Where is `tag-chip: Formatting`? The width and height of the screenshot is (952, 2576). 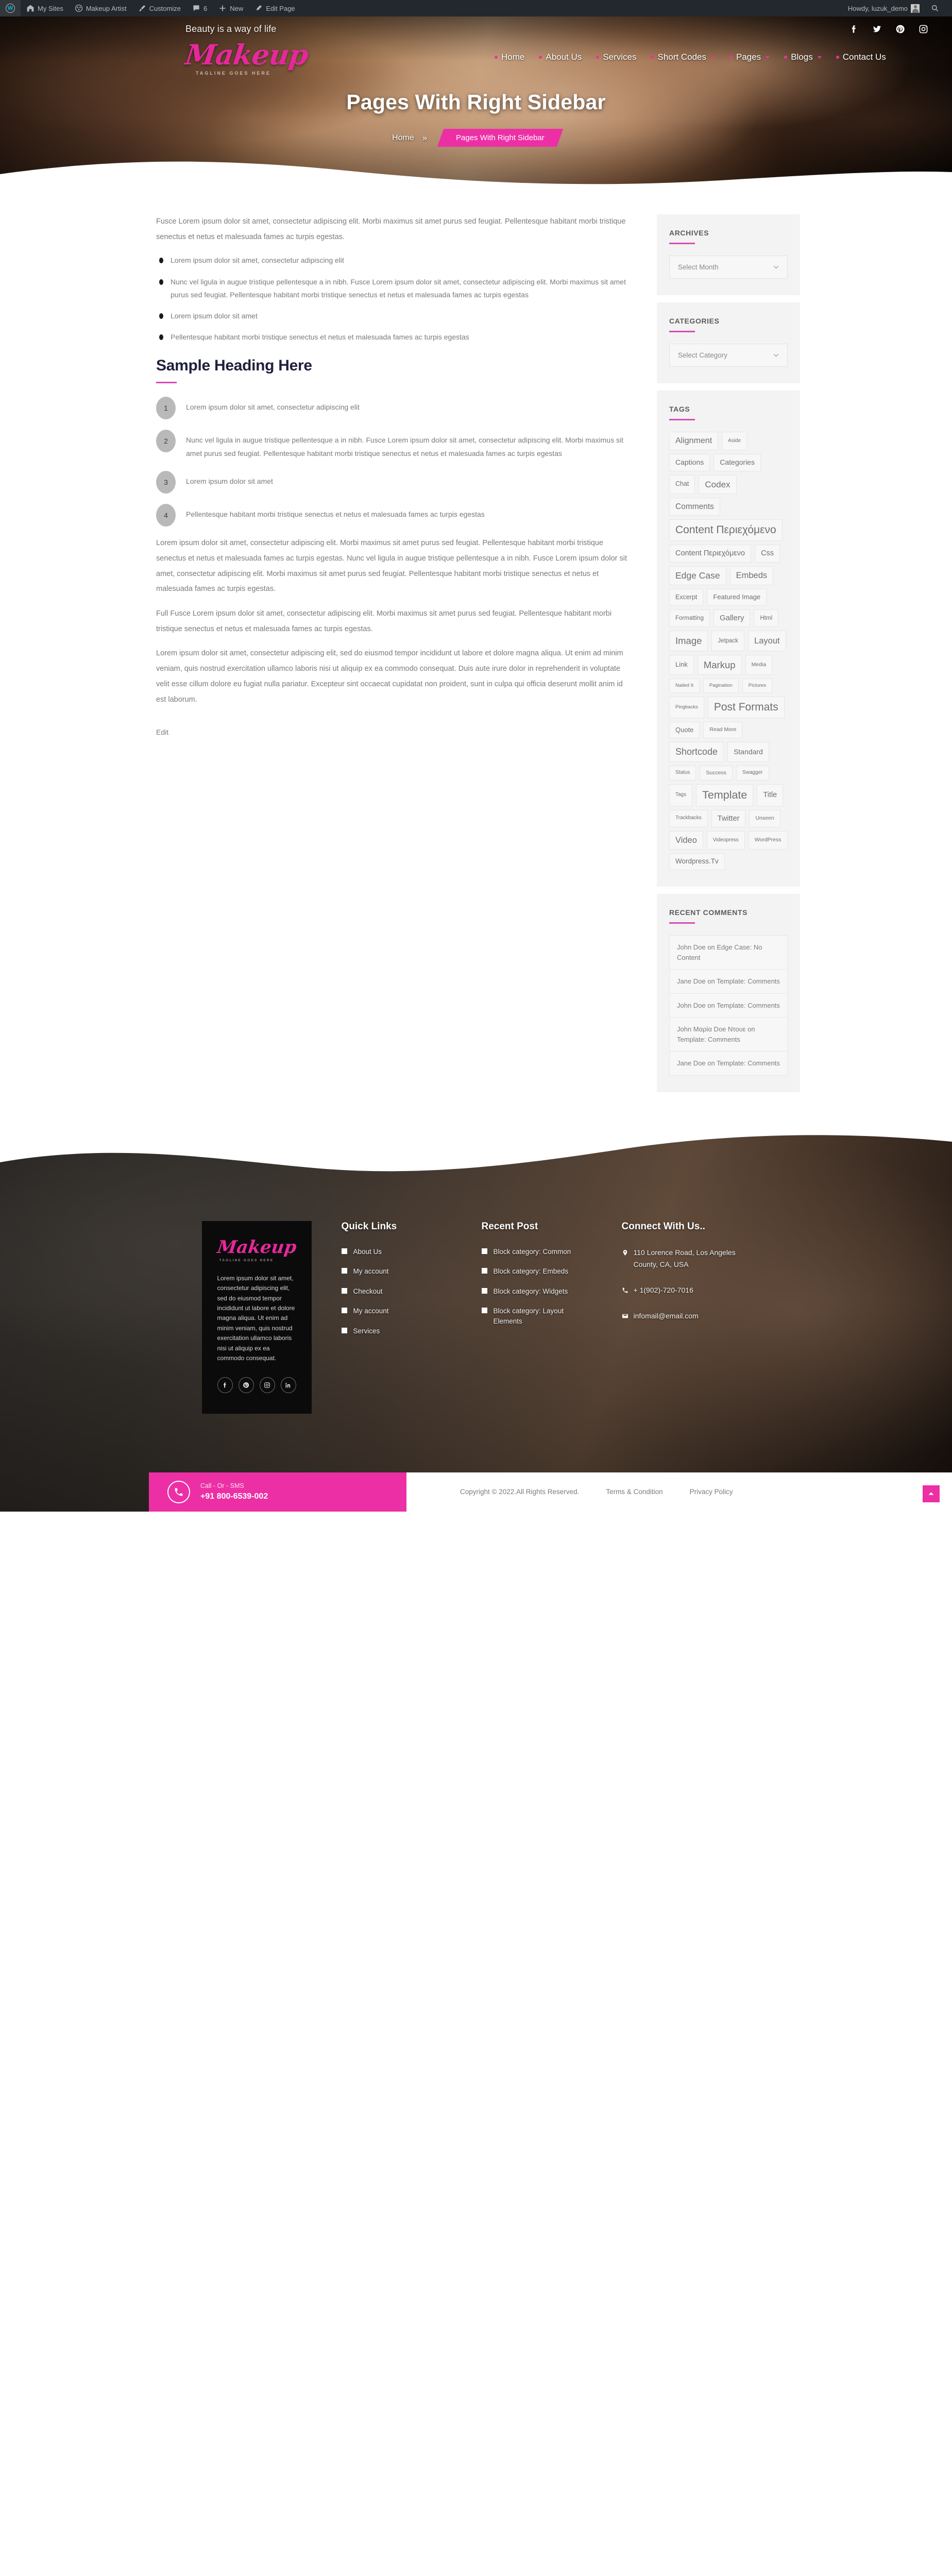 tag-chip: Formatting is located at coordinates (689, 619).